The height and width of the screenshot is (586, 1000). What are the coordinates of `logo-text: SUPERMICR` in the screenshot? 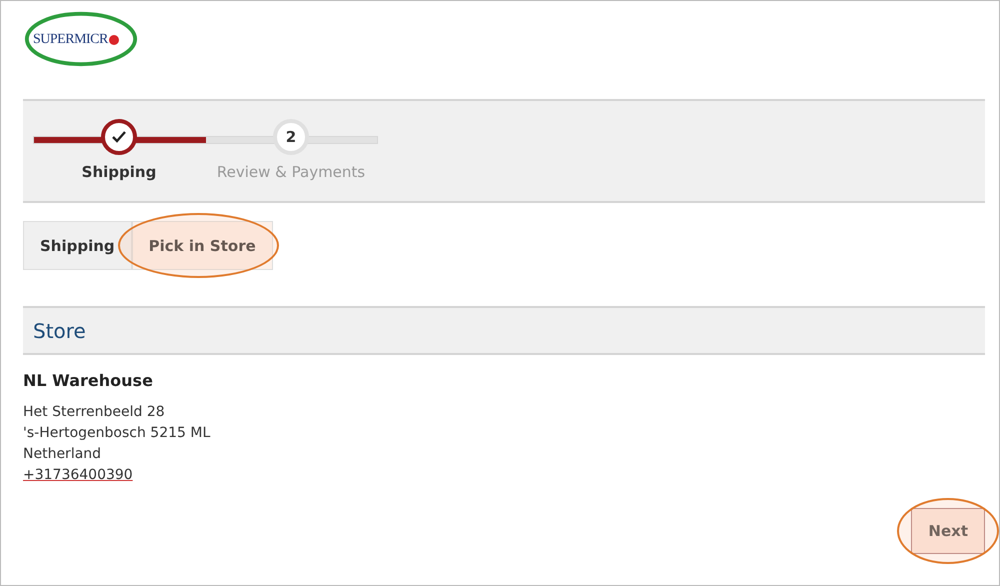 It's located at (70, 40).